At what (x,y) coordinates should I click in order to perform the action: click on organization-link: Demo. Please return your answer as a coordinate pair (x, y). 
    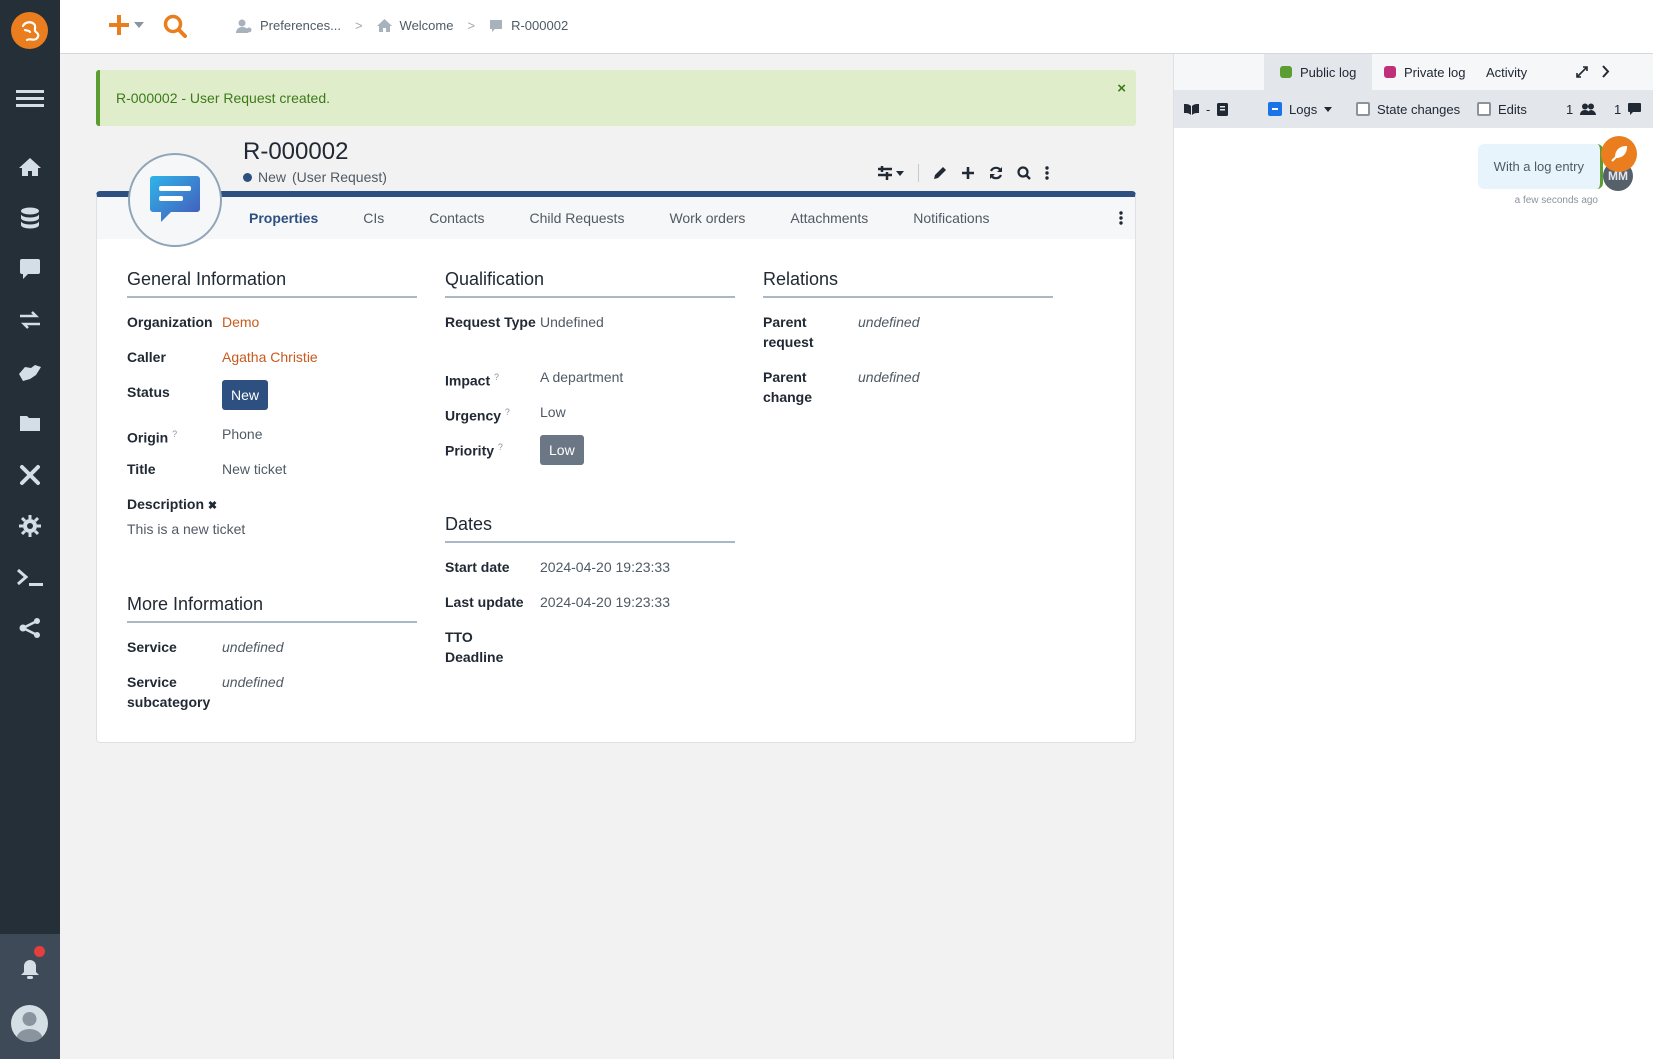
    Looking at the image, I should click on (240, 329).